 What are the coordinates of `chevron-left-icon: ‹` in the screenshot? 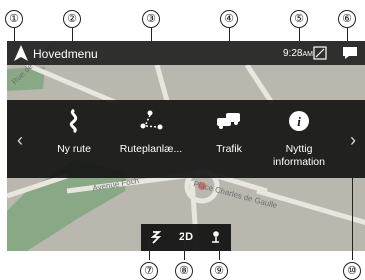 It's located at (20, 140).